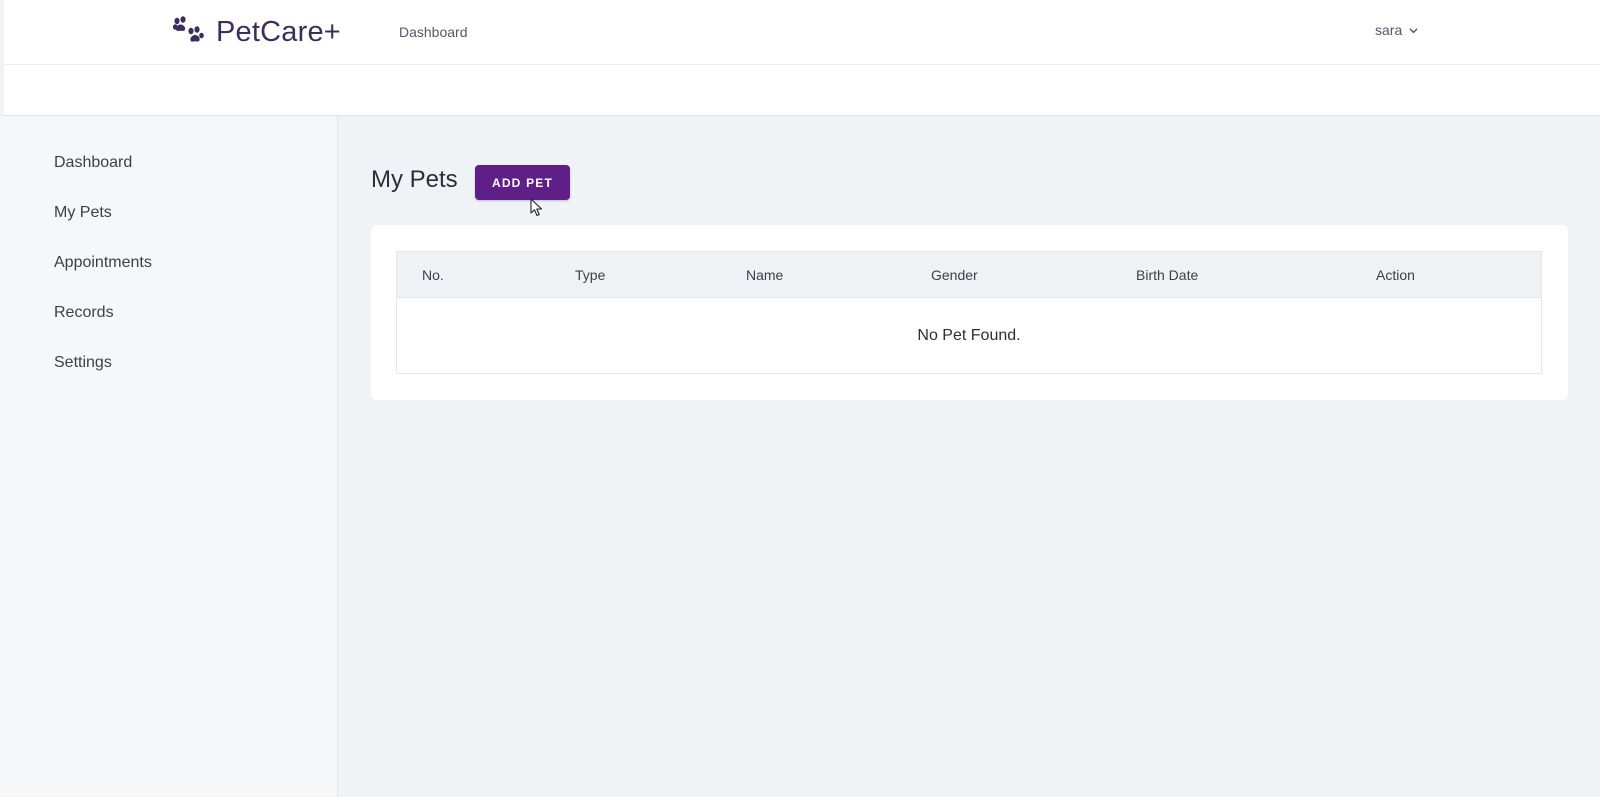  I want to click on paw-icon, so click(188, 29).